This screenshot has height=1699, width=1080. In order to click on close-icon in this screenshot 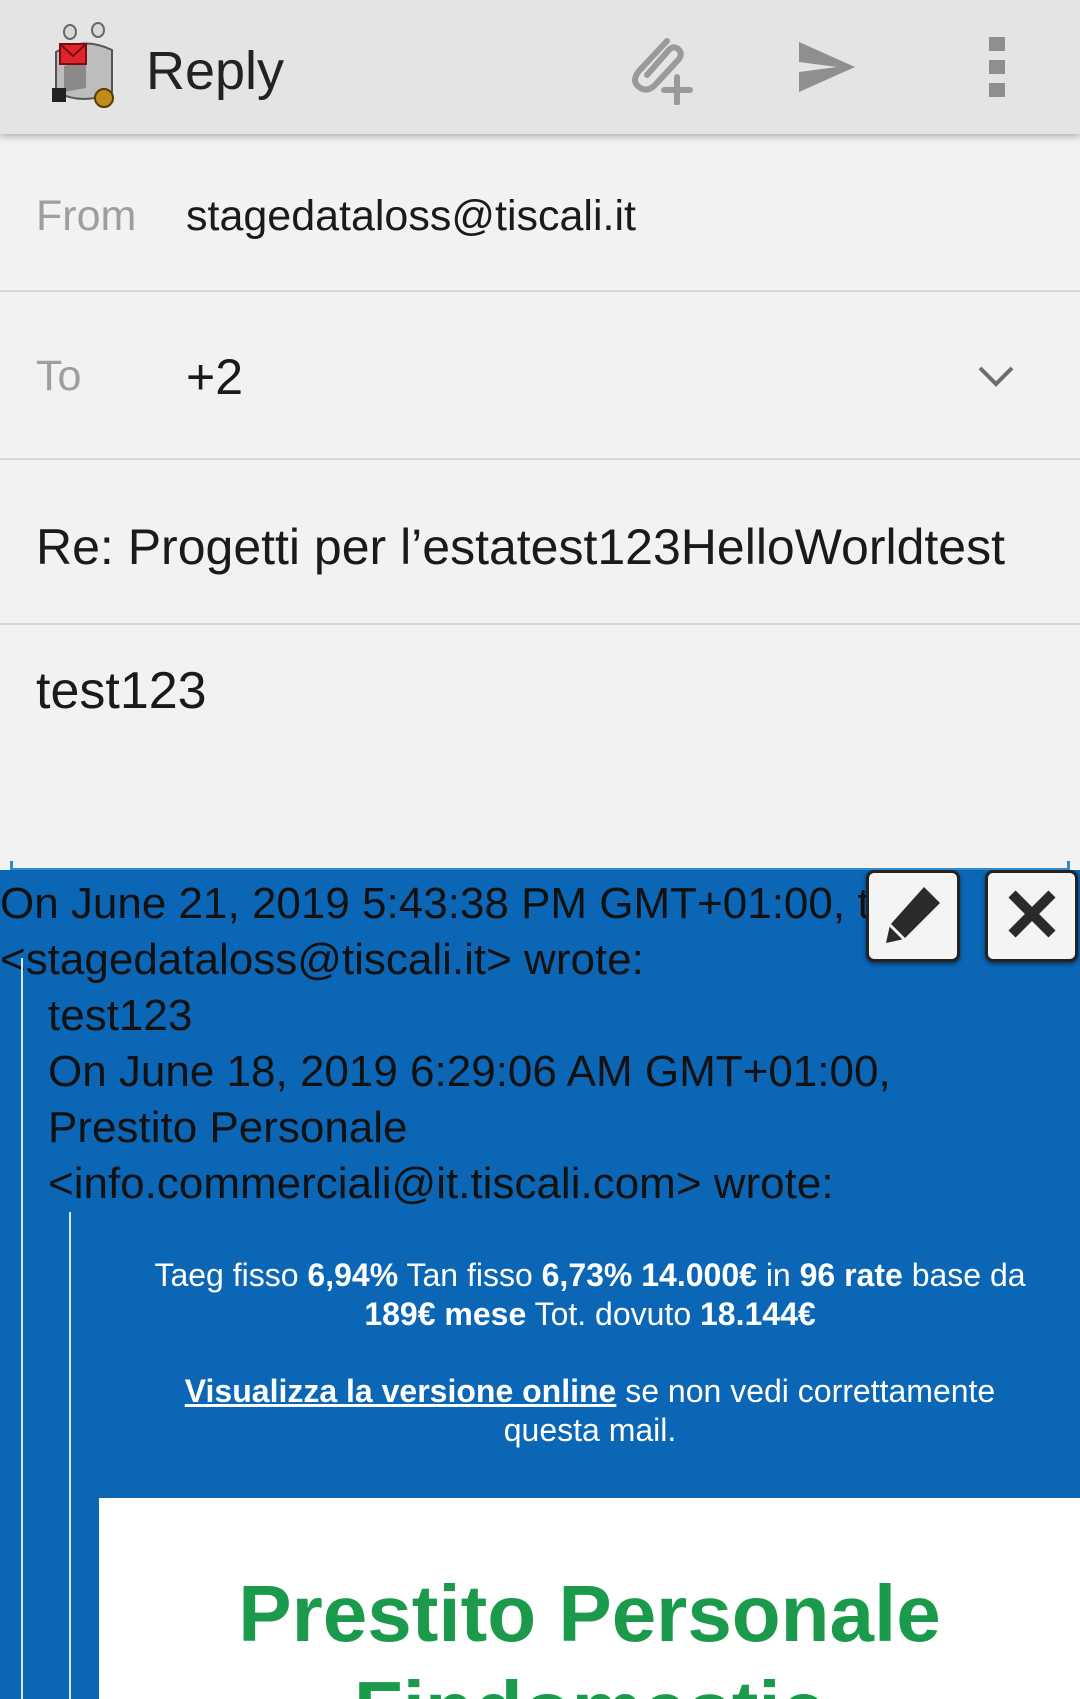, I will do `click(1032, 916)`.